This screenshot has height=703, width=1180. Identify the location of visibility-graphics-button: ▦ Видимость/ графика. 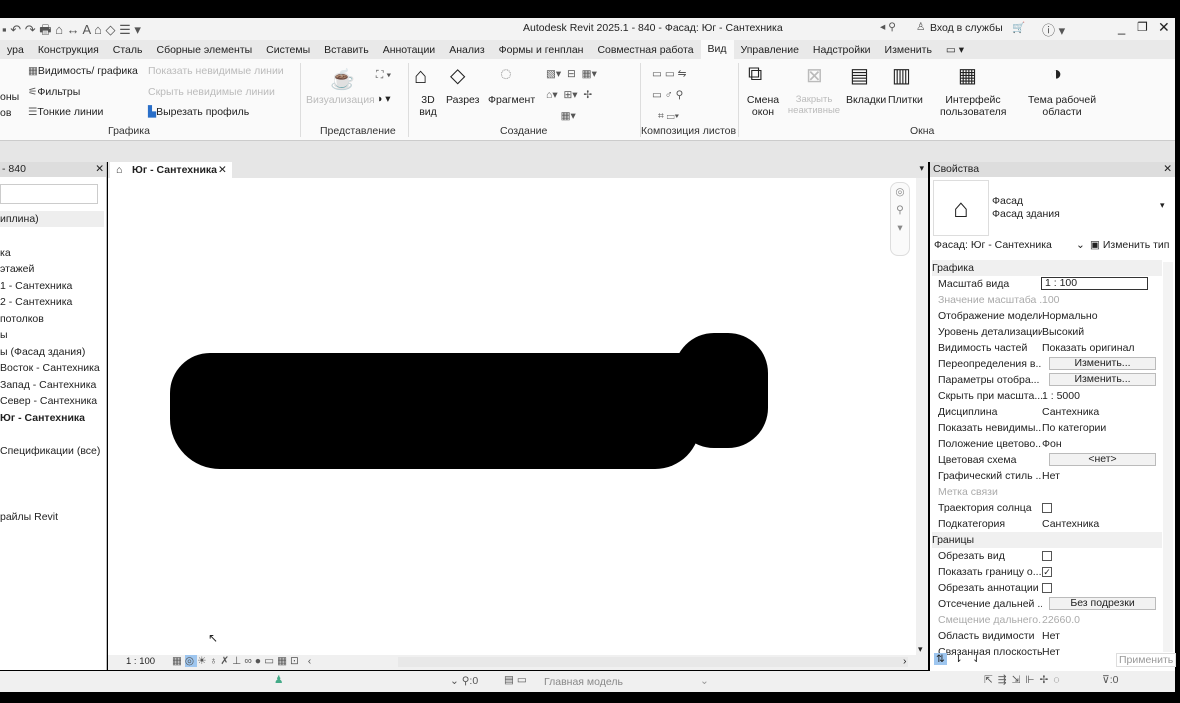
(83, 71).